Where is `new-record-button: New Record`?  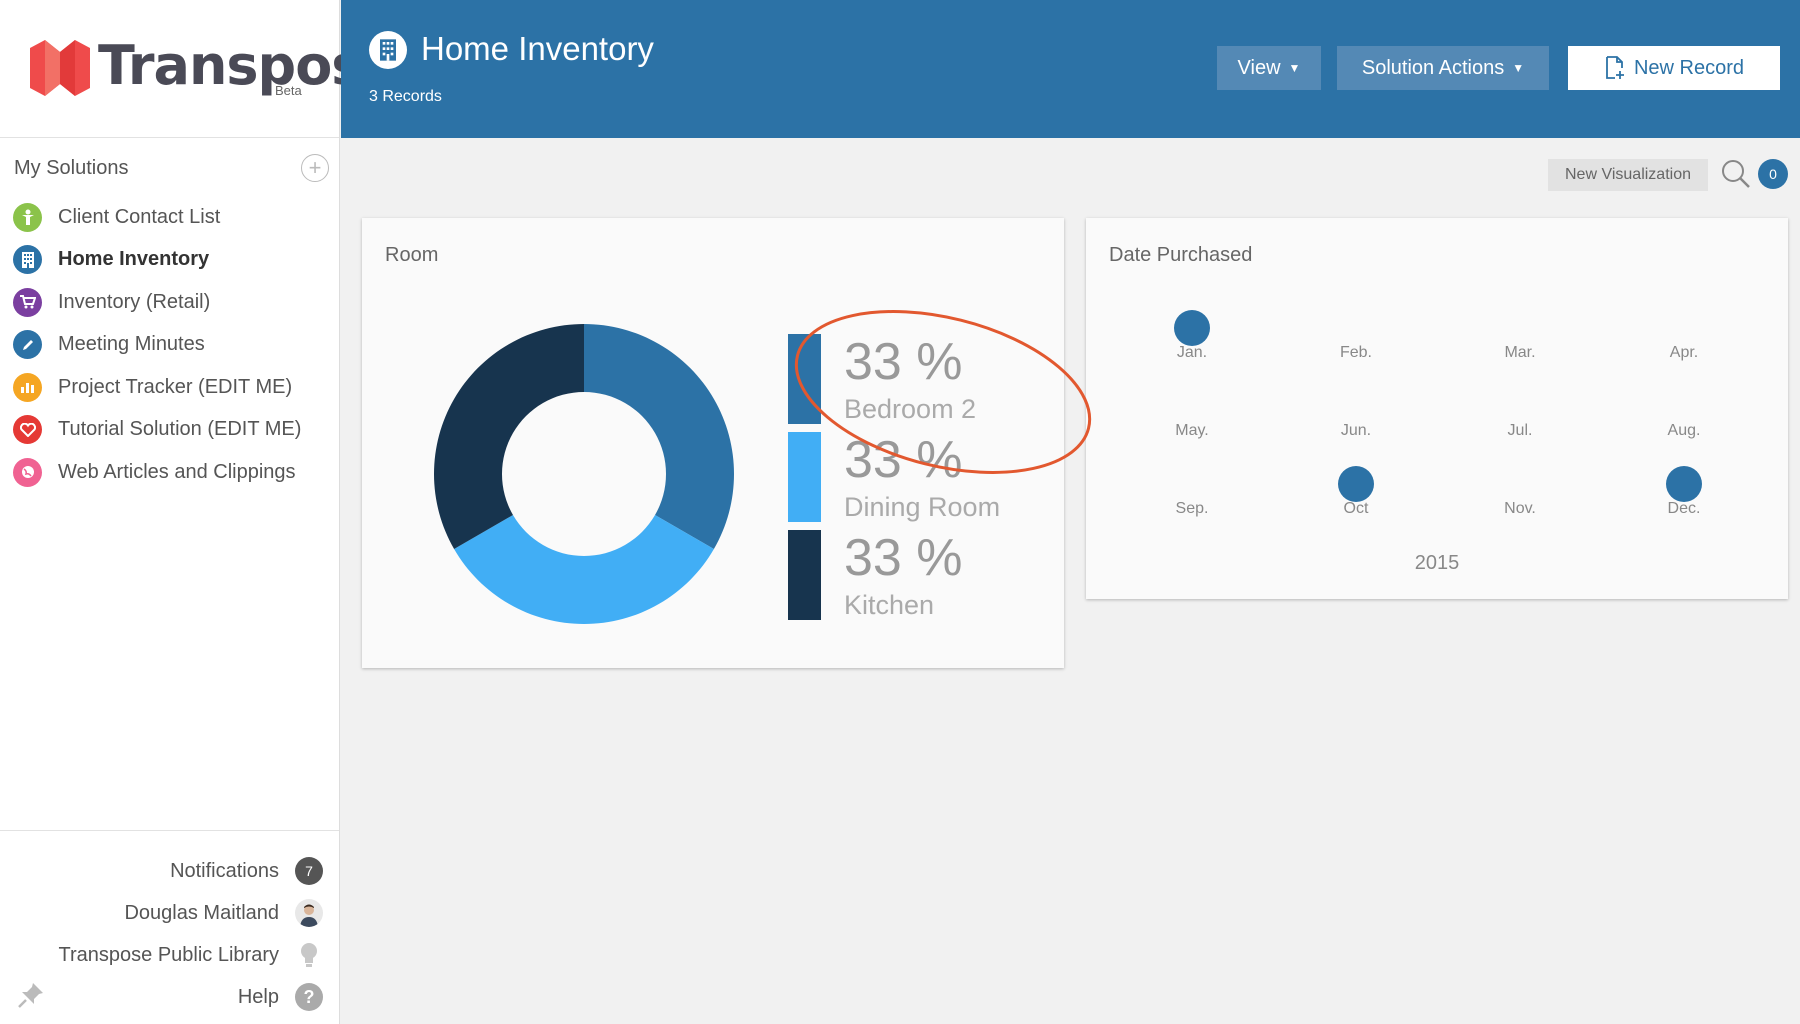 new-record-button: New Record is located at coordinates (1674, 68).